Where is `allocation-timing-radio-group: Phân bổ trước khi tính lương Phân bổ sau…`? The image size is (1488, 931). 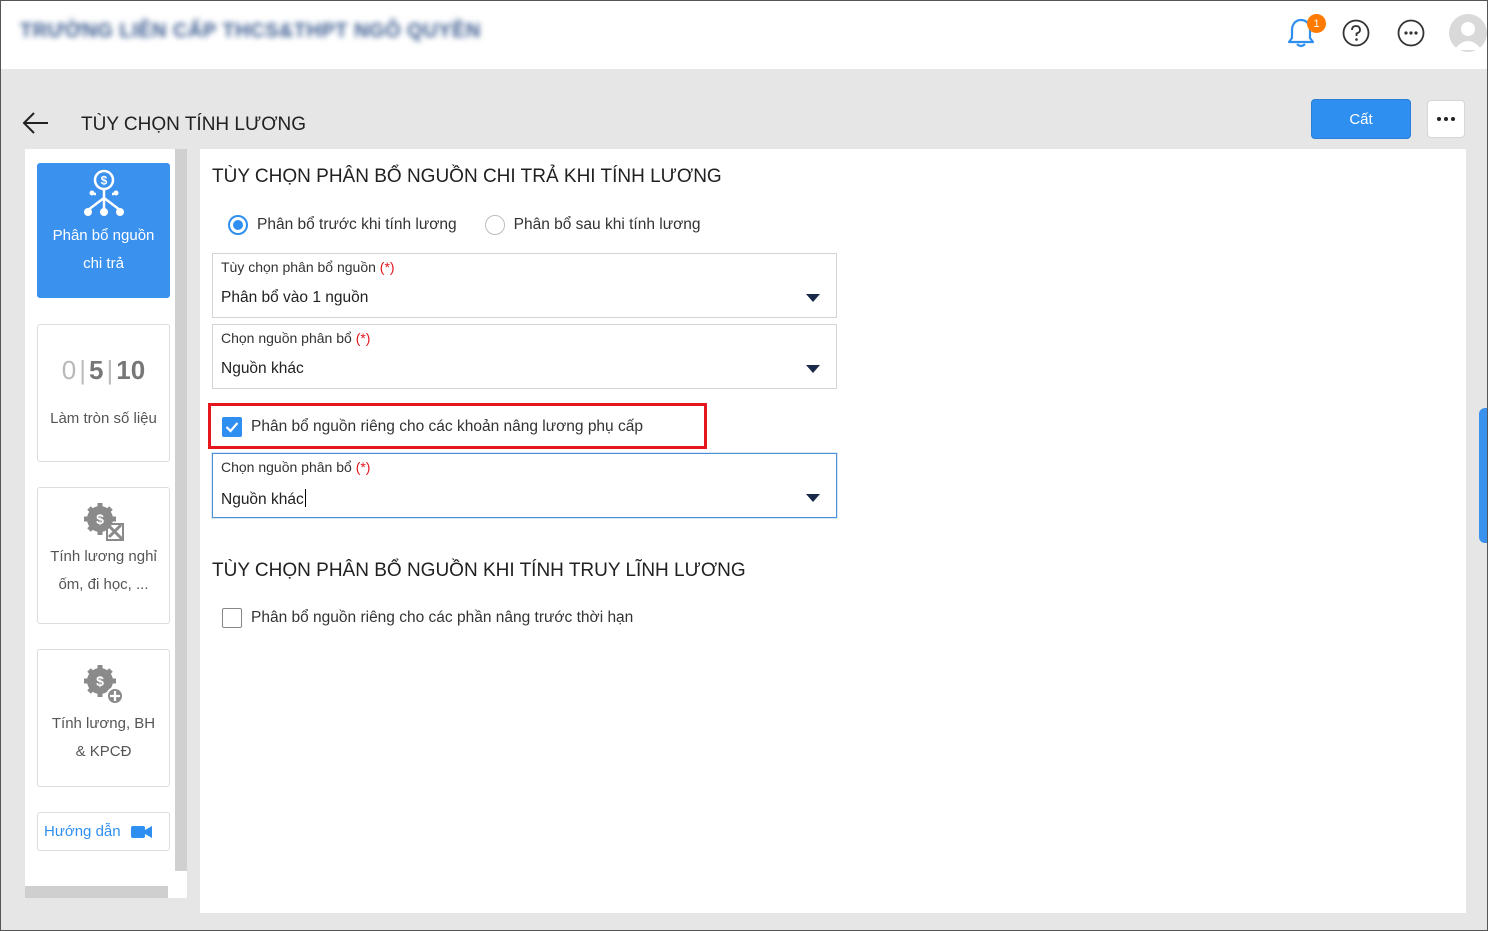
allocation-timing-radio-group: Phân bổ trước khi tính lương Phân bổ sau… is located at coordinates (464, 225).